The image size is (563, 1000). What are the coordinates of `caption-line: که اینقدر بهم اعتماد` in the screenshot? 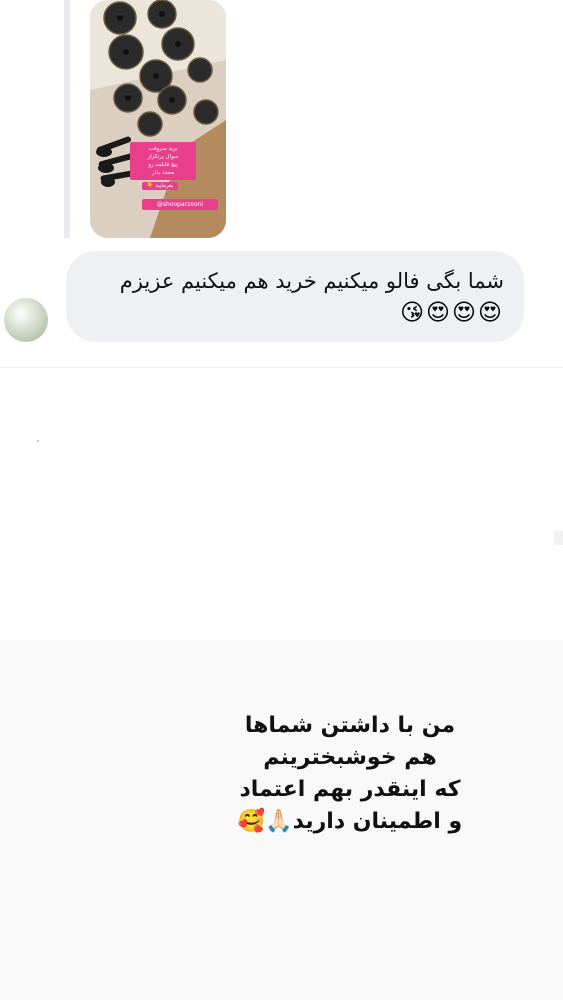 It's located at (350, 789).